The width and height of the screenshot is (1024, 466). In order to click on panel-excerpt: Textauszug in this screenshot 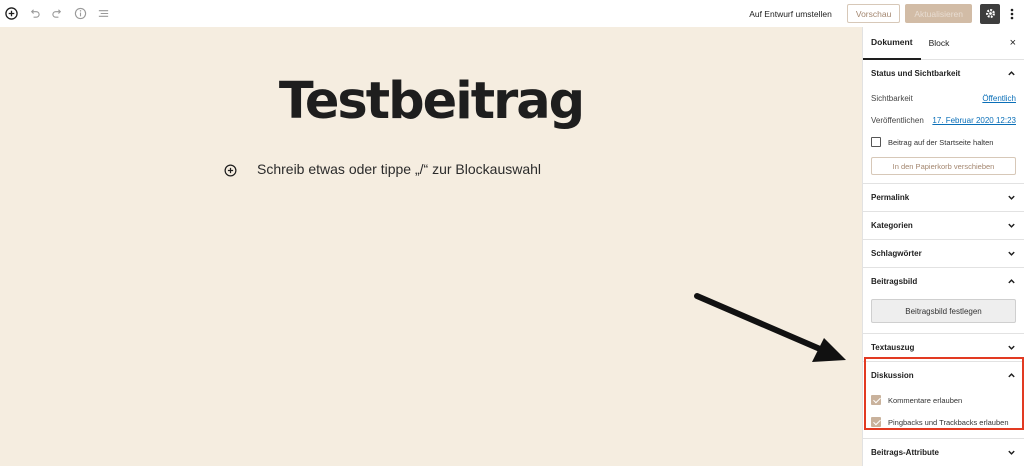, I will do `click(943, 348)`.